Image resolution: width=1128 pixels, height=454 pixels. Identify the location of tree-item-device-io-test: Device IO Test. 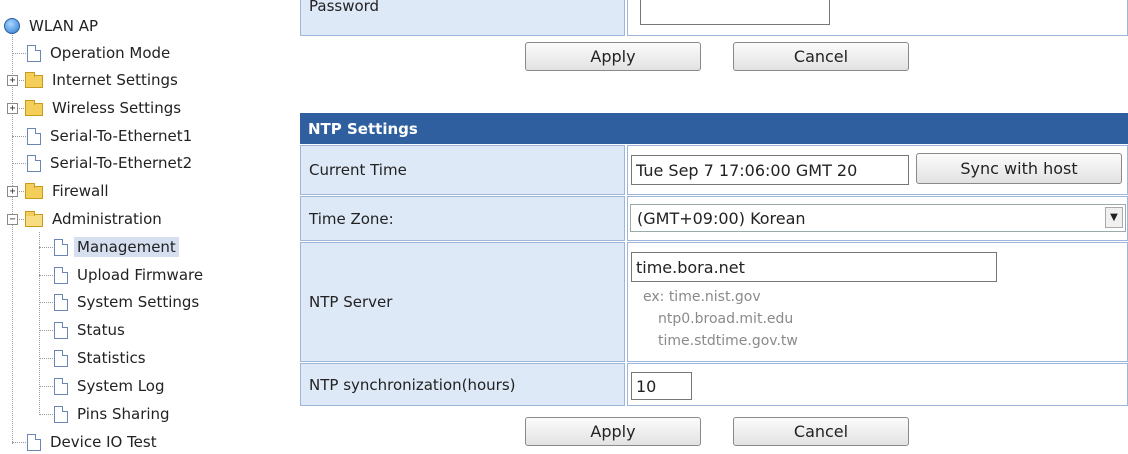
(93, 442).